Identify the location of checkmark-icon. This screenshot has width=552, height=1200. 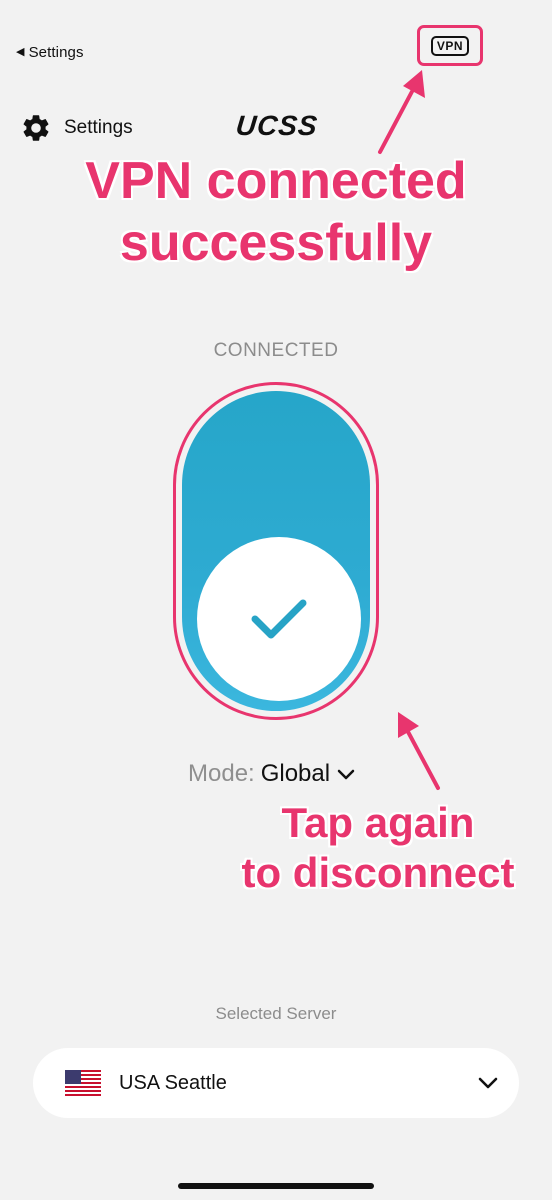
(279, 619).